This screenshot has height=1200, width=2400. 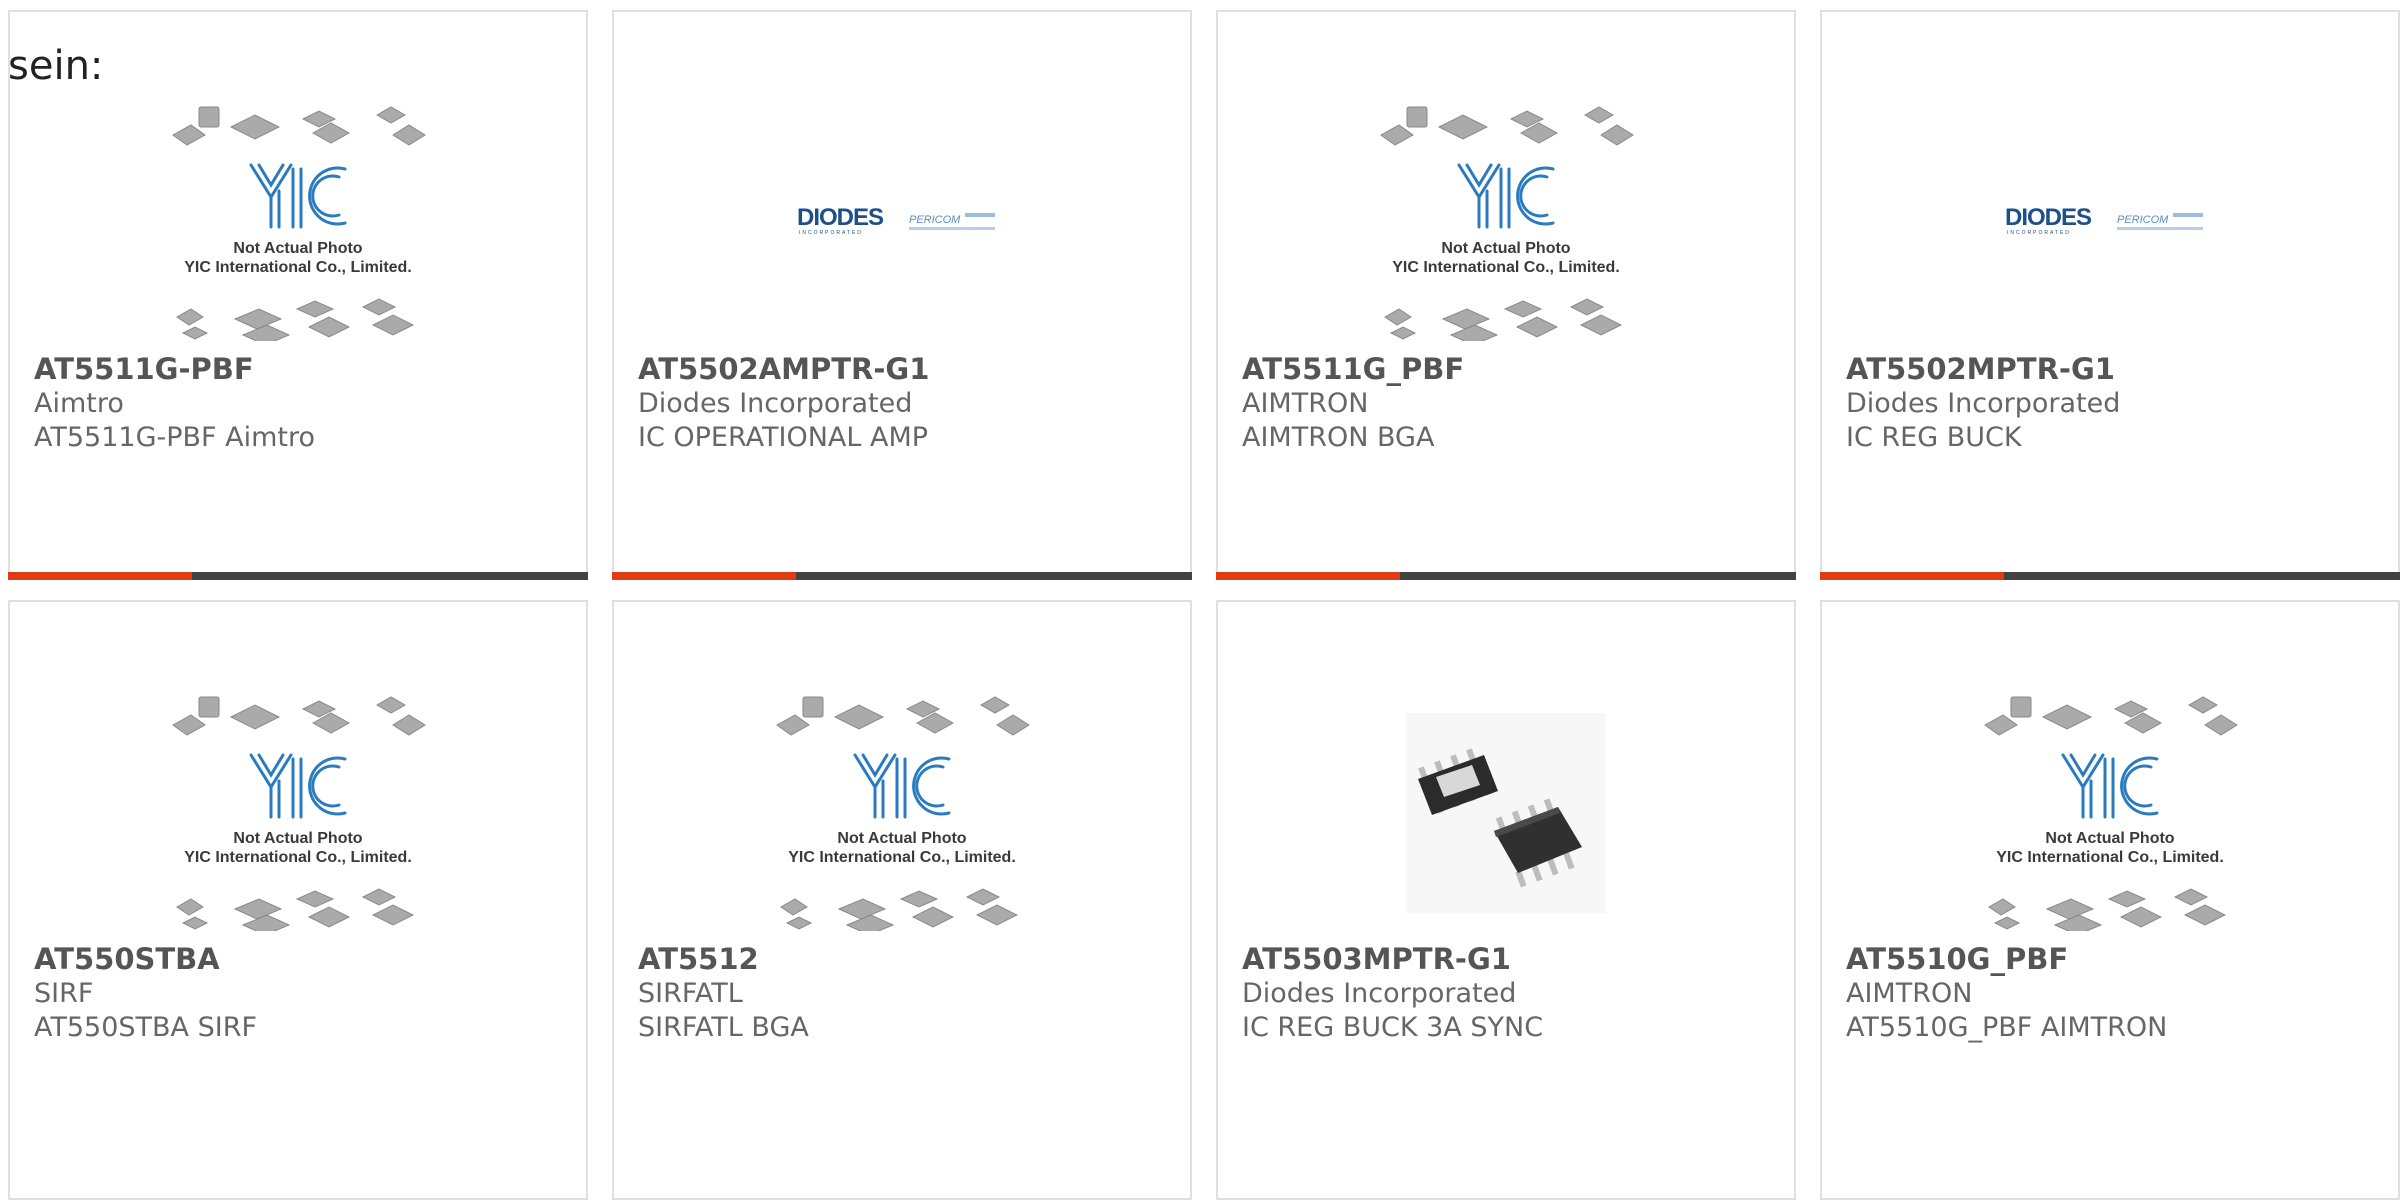 What do you see at coordinates (1508, 369) in the screenshot?
I see `part-number: AT5511G_PBF` at bounding box center [1508, 369].